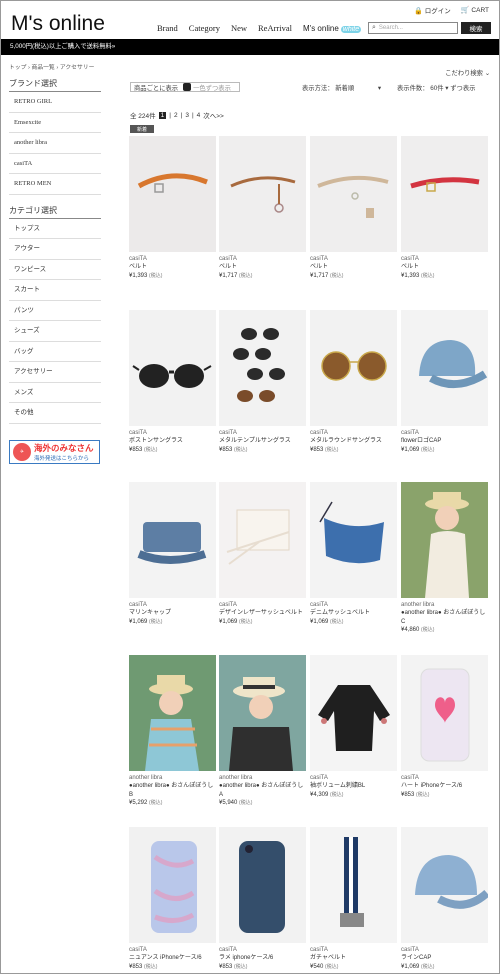 The width and height of the screenshot is (500, 974). What do you see at coordinates (55, 184) in the screenshot?
I see `sidebar-brand-retro-men: RETRO MEN` at bounding box center [55, 184].